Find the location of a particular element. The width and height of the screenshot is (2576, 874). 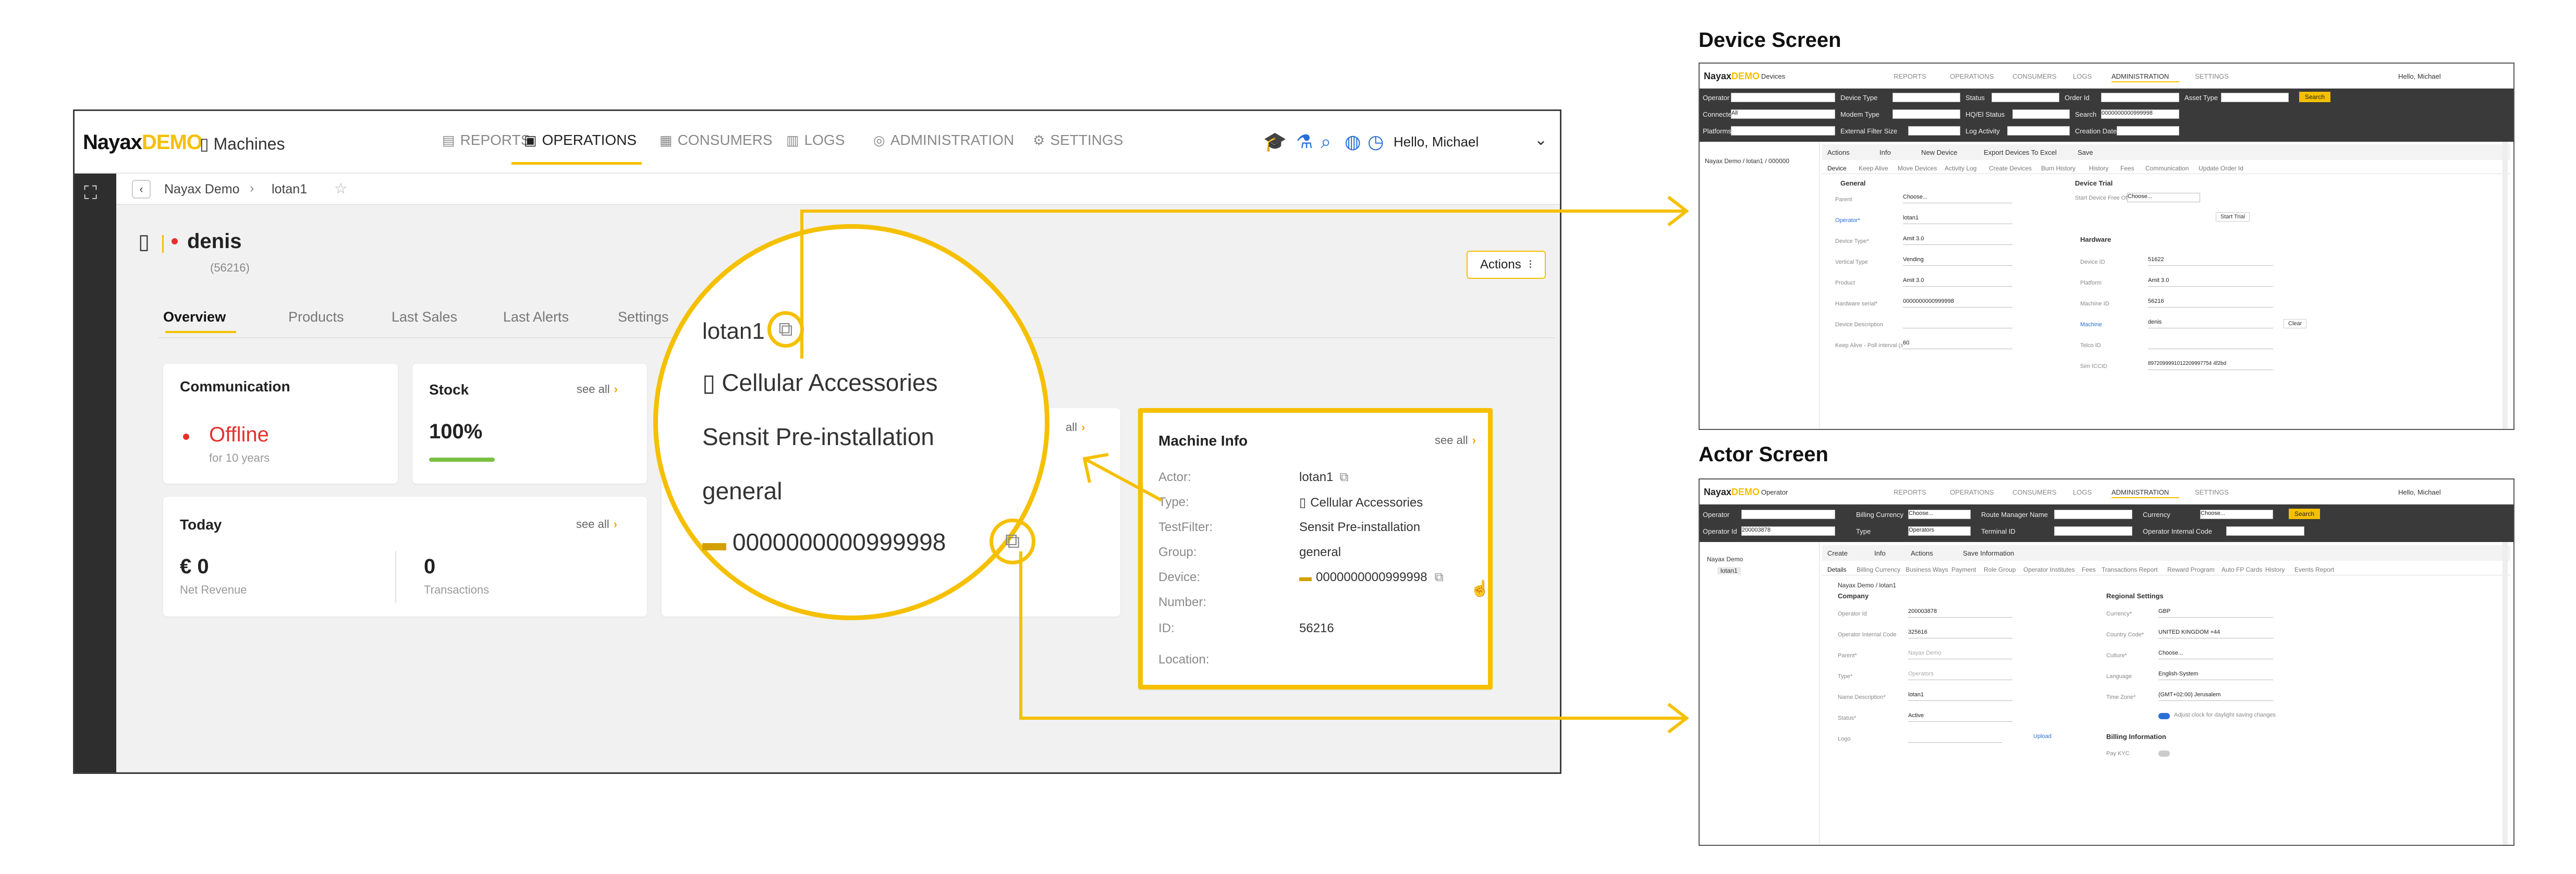

device-nav-logs: LOGS is located at coordinates (2082, 76).